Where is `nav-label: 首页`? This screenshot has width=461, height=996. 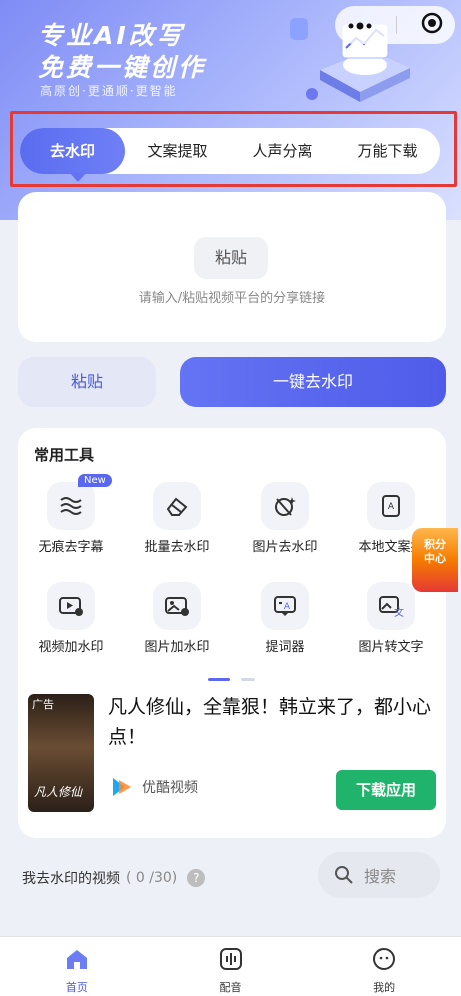 nav-label: 首页 is located at coordinates (76, 987).